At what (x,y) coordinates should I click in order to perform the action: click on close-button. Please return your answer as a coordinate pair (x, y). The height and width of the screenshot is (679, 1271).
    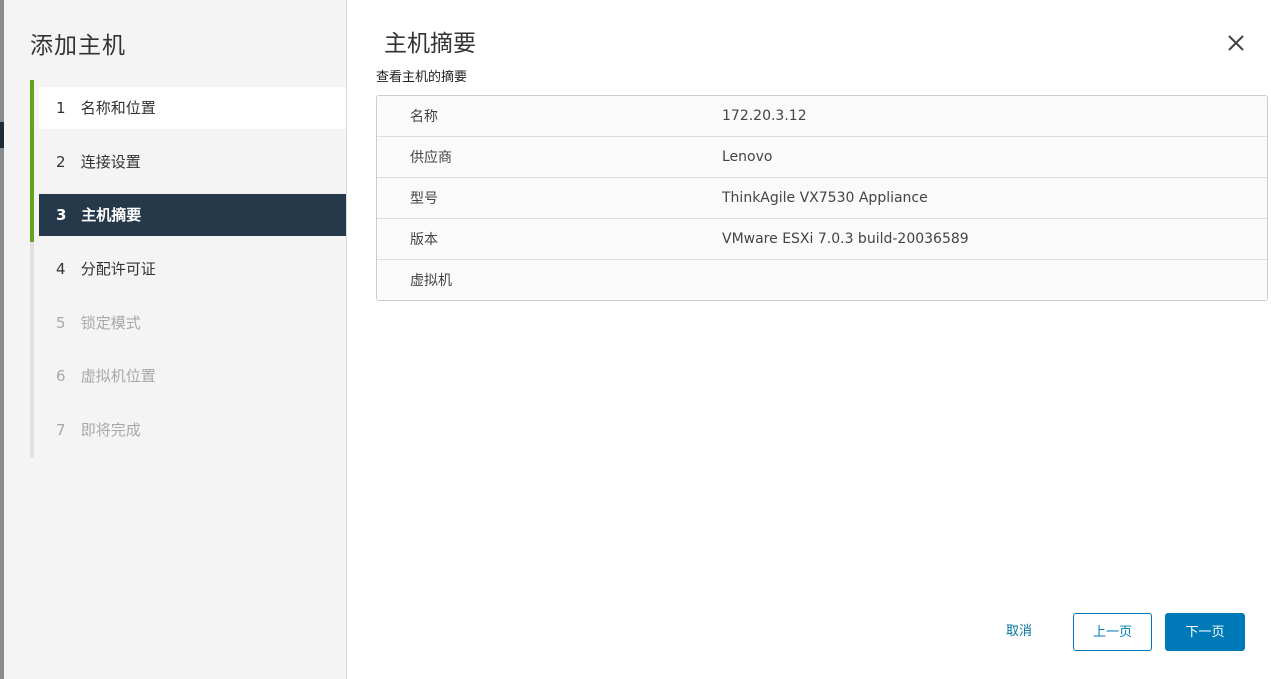
    Looking at the image, I should click on (1236, 43).